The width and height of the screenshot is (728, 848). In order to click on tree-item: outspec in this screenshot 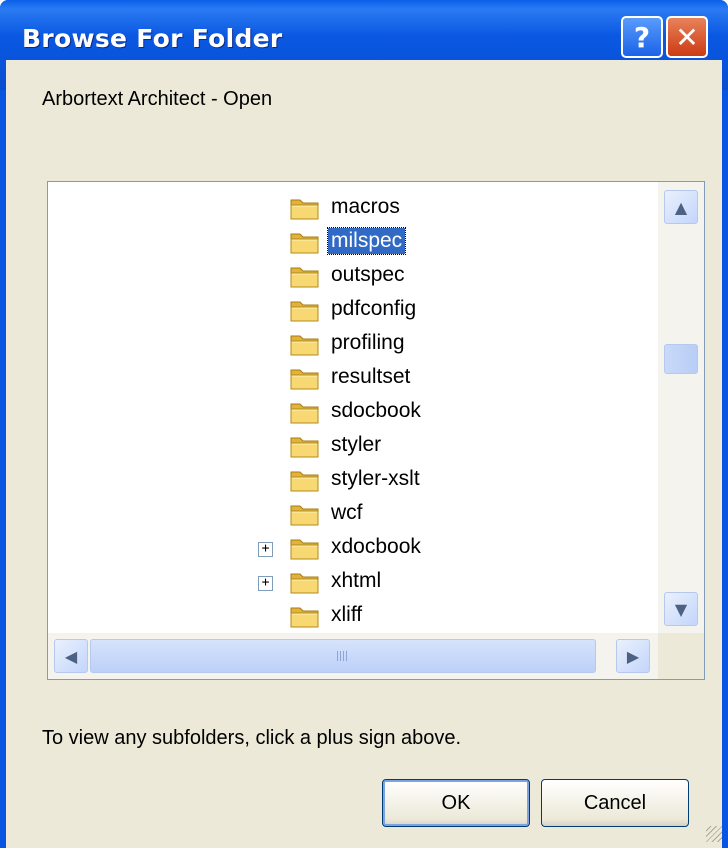, I will do `click(348, 277)`.